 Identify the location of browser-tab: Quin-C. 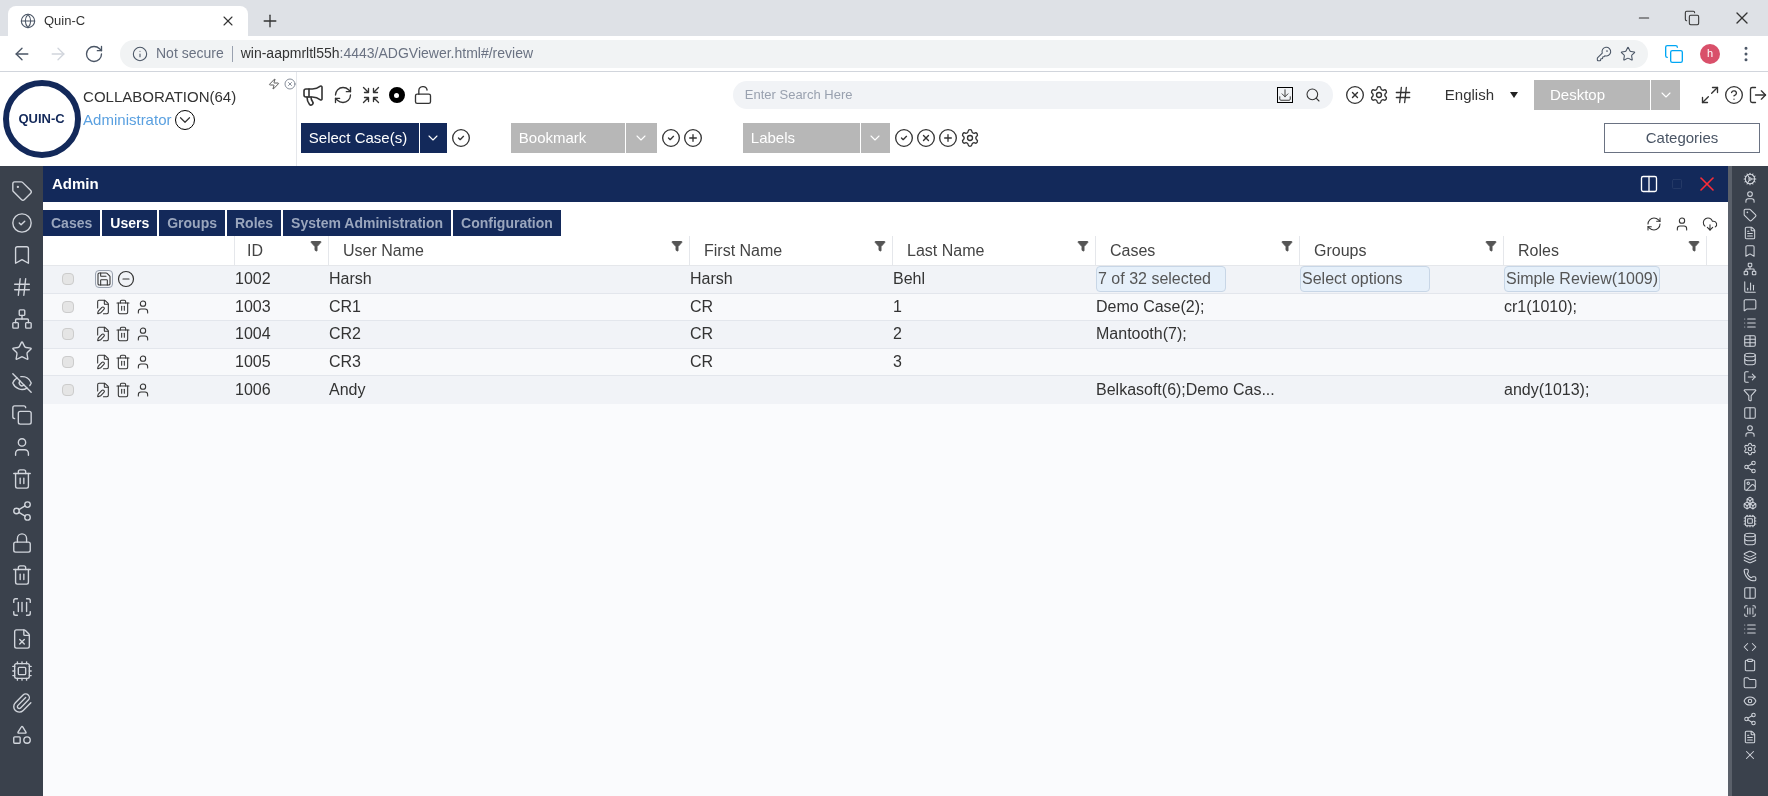
(128, 21).